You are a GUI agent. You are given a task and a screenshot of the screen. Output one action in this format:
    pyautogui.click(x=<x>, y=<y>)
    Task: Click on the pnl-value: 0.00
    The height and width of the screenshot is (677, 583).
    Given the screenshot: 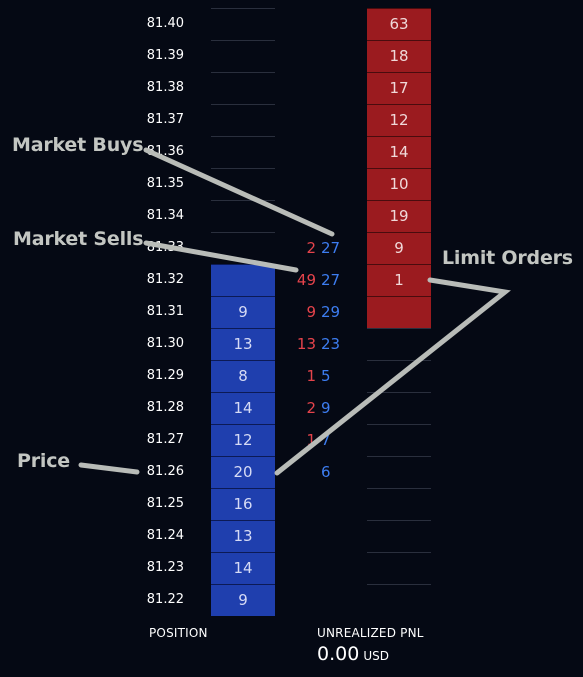 What is the action you would take?
    pyautogui.click(x=338, y=654)
    